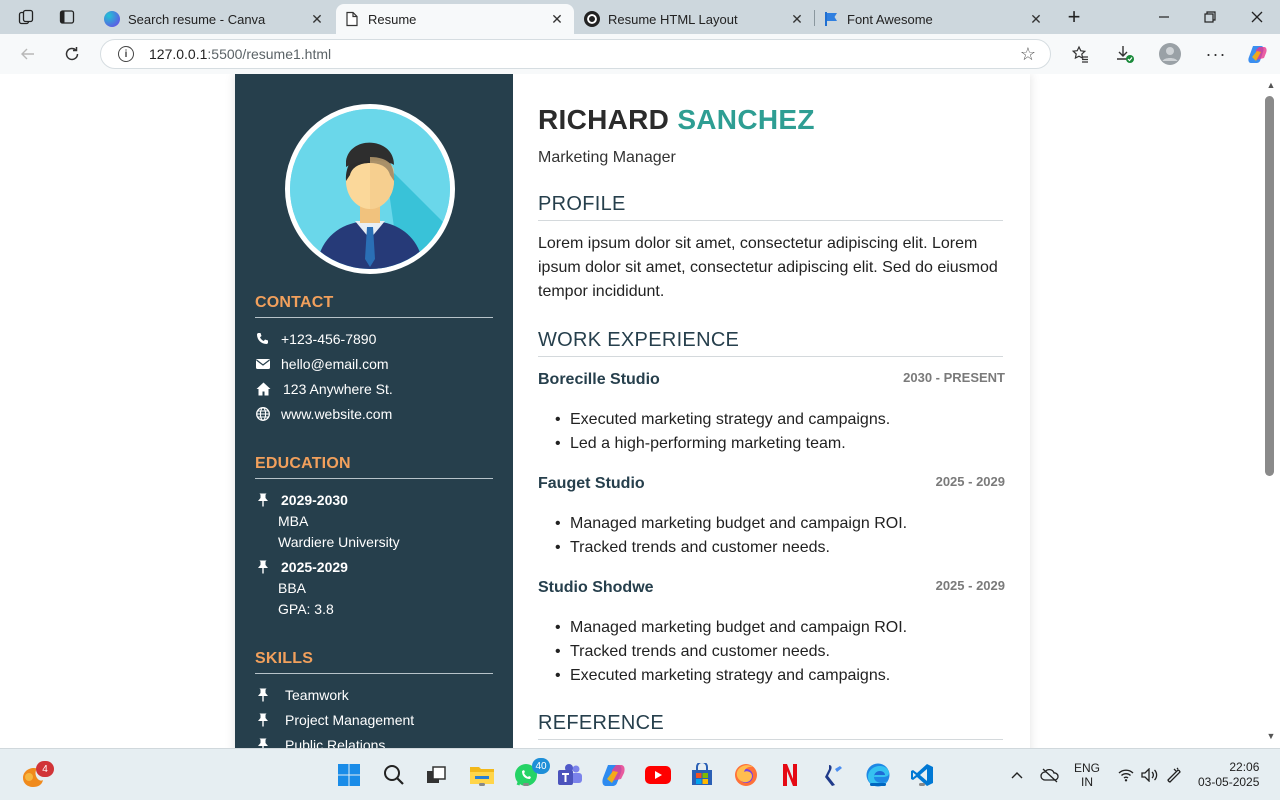 This screenshot has width=1280, height=801. I want to click on onedrive-icon, so click(1050, 775).